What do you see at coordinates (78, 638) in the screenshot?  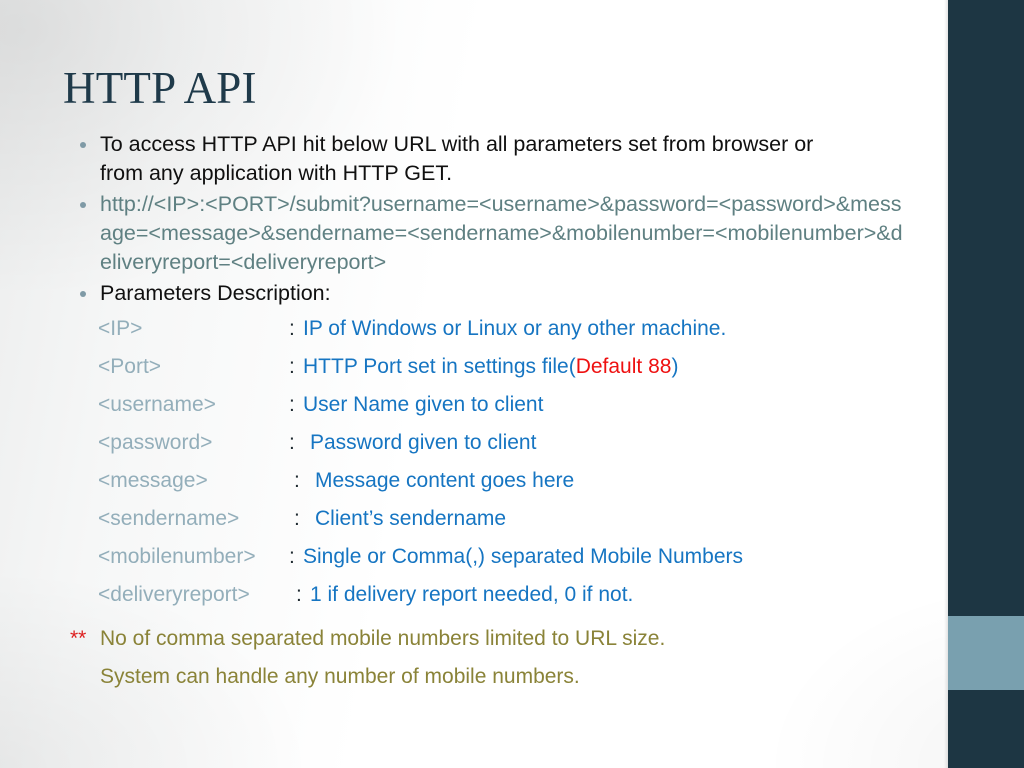 I see `footnote-asterisks: **` at bounding box center [78, 638].